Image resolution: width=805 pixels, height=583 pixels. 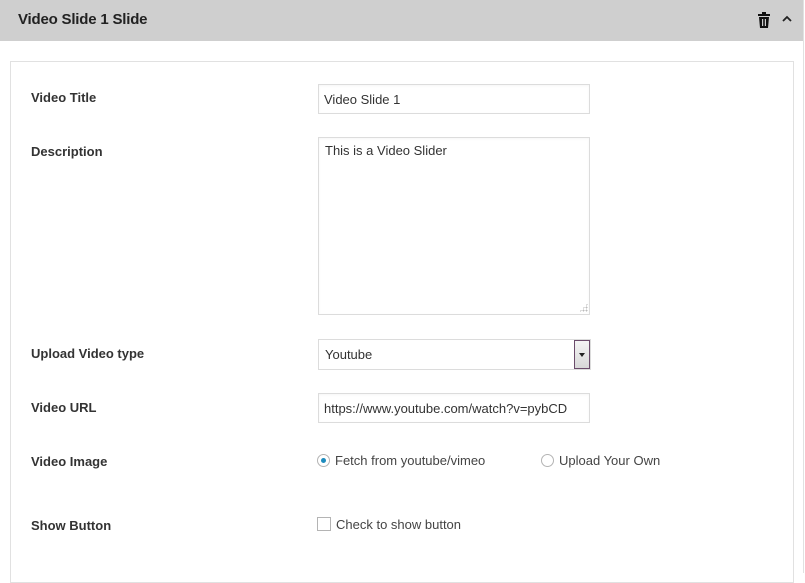 What do you see at coordinates (399, 524) in the screenshot?
I see `show-button-checkbox-label: Check to show button` at bounding box center [399, 524].